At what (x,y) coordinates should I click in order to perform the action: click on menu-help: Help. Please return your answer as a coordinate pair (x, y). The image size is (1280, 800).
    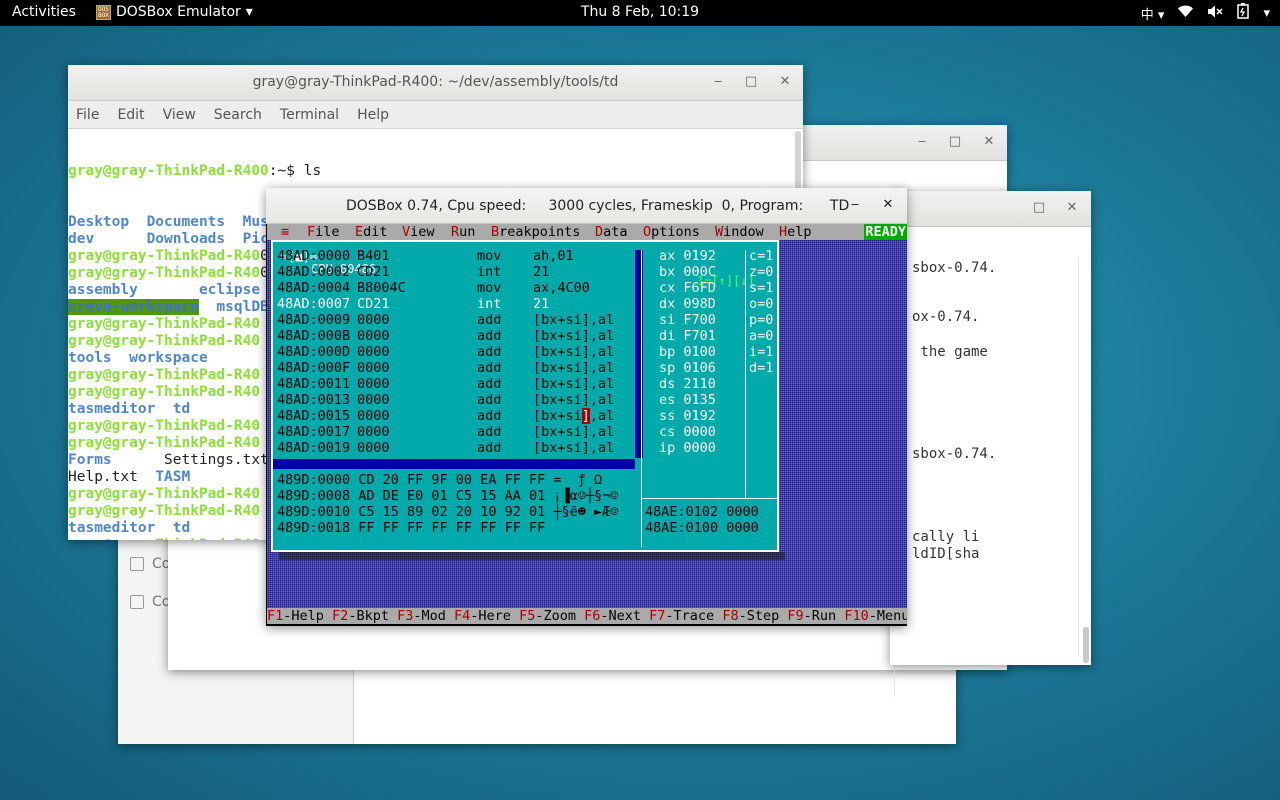
    Looking at the image, I should click on (373, 115).